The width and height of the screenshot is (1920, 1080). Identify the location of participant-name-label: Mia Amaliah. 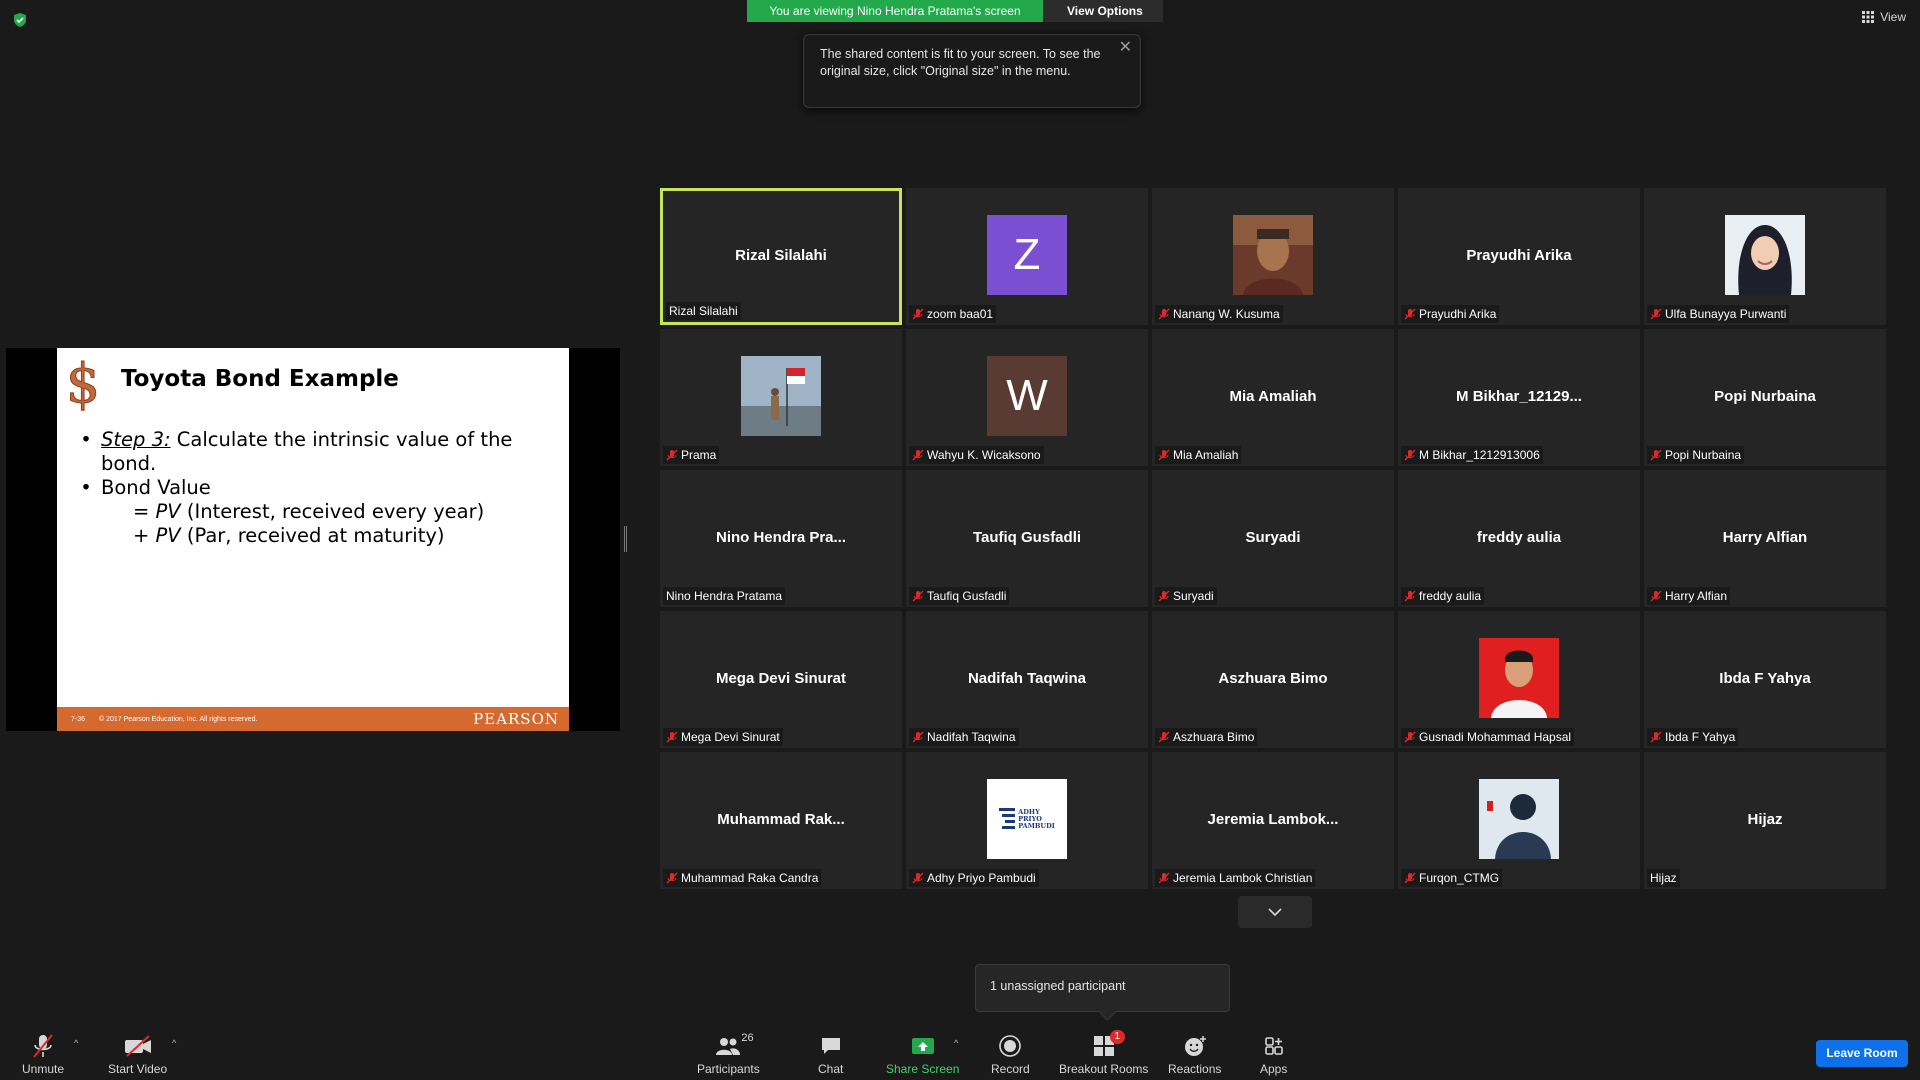
(1198, 455).